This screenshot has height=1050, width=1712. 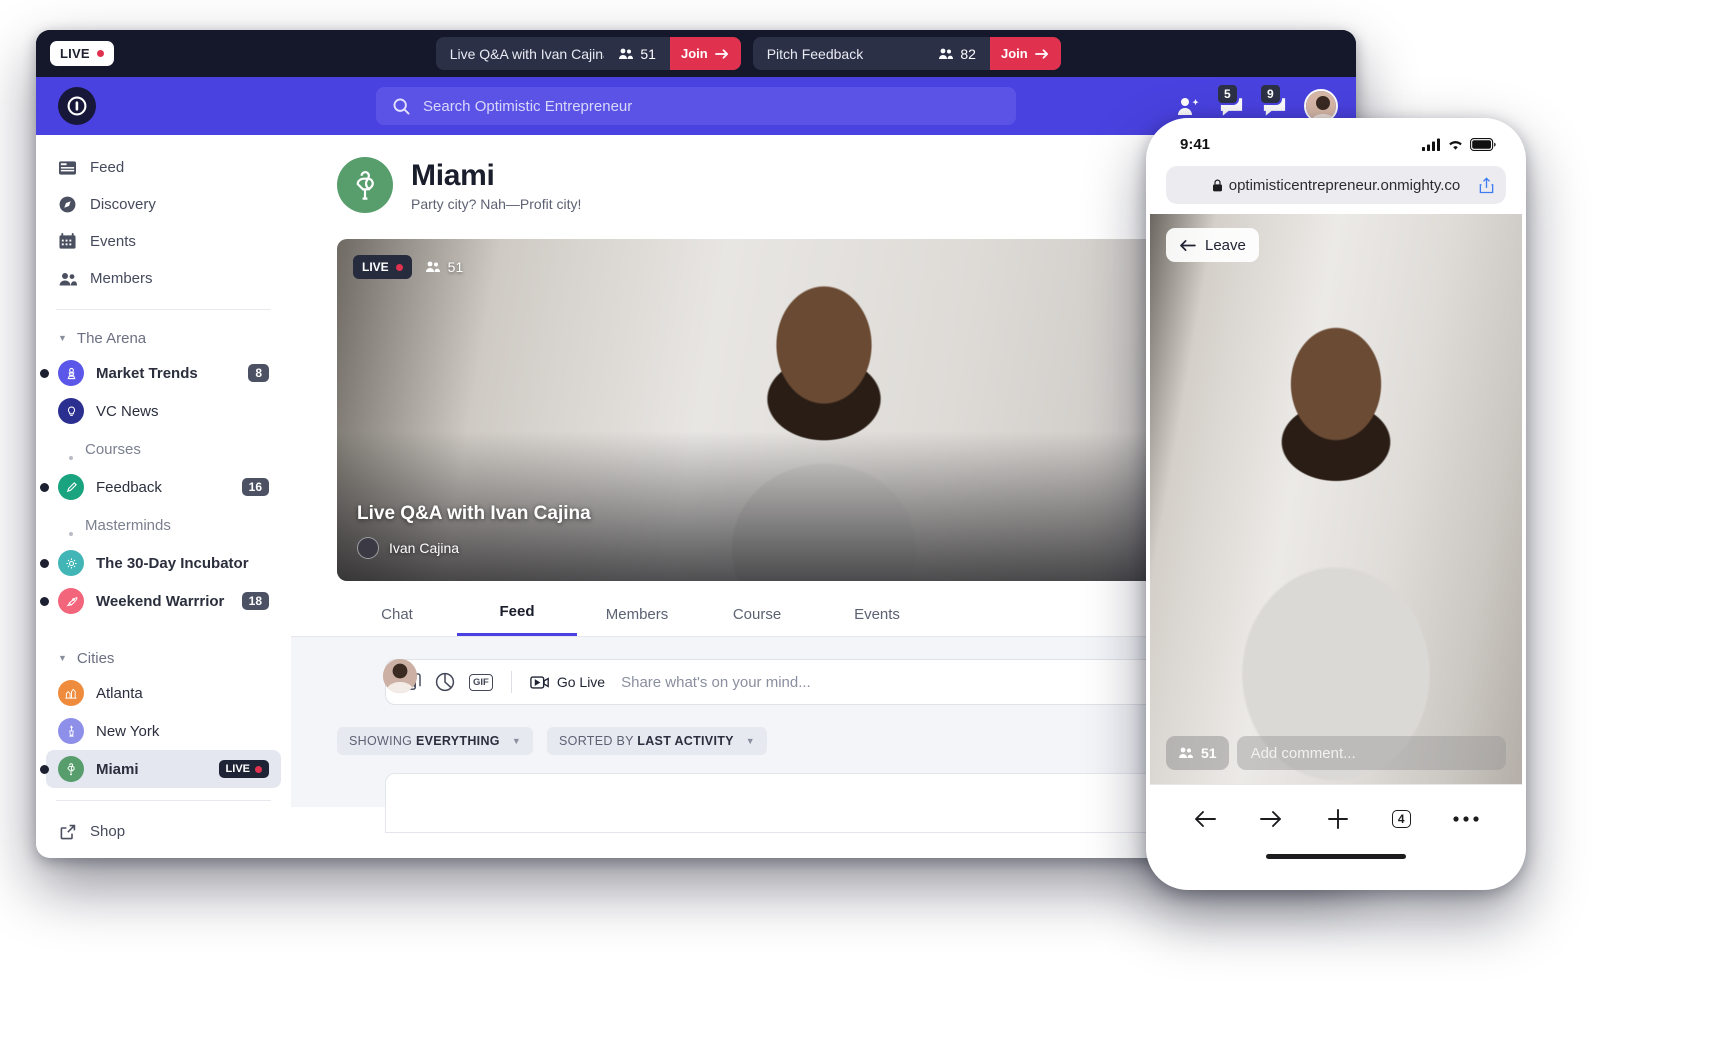 I want to click on arrow-left-icon, so click(x=1206, y=818).